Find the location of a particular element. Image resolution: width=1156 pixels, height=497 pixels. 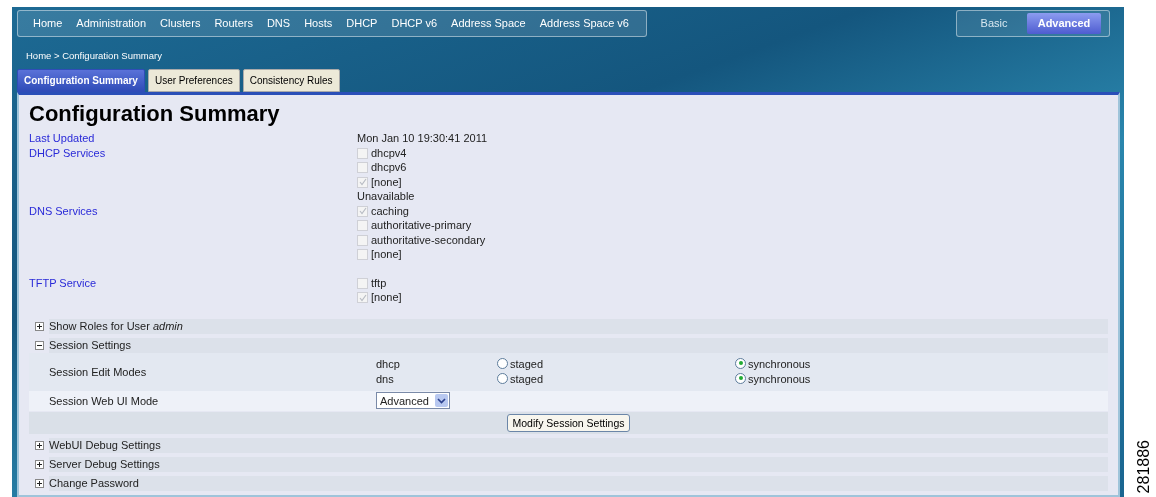

service-name: dns is located at coordinates (385, 378).